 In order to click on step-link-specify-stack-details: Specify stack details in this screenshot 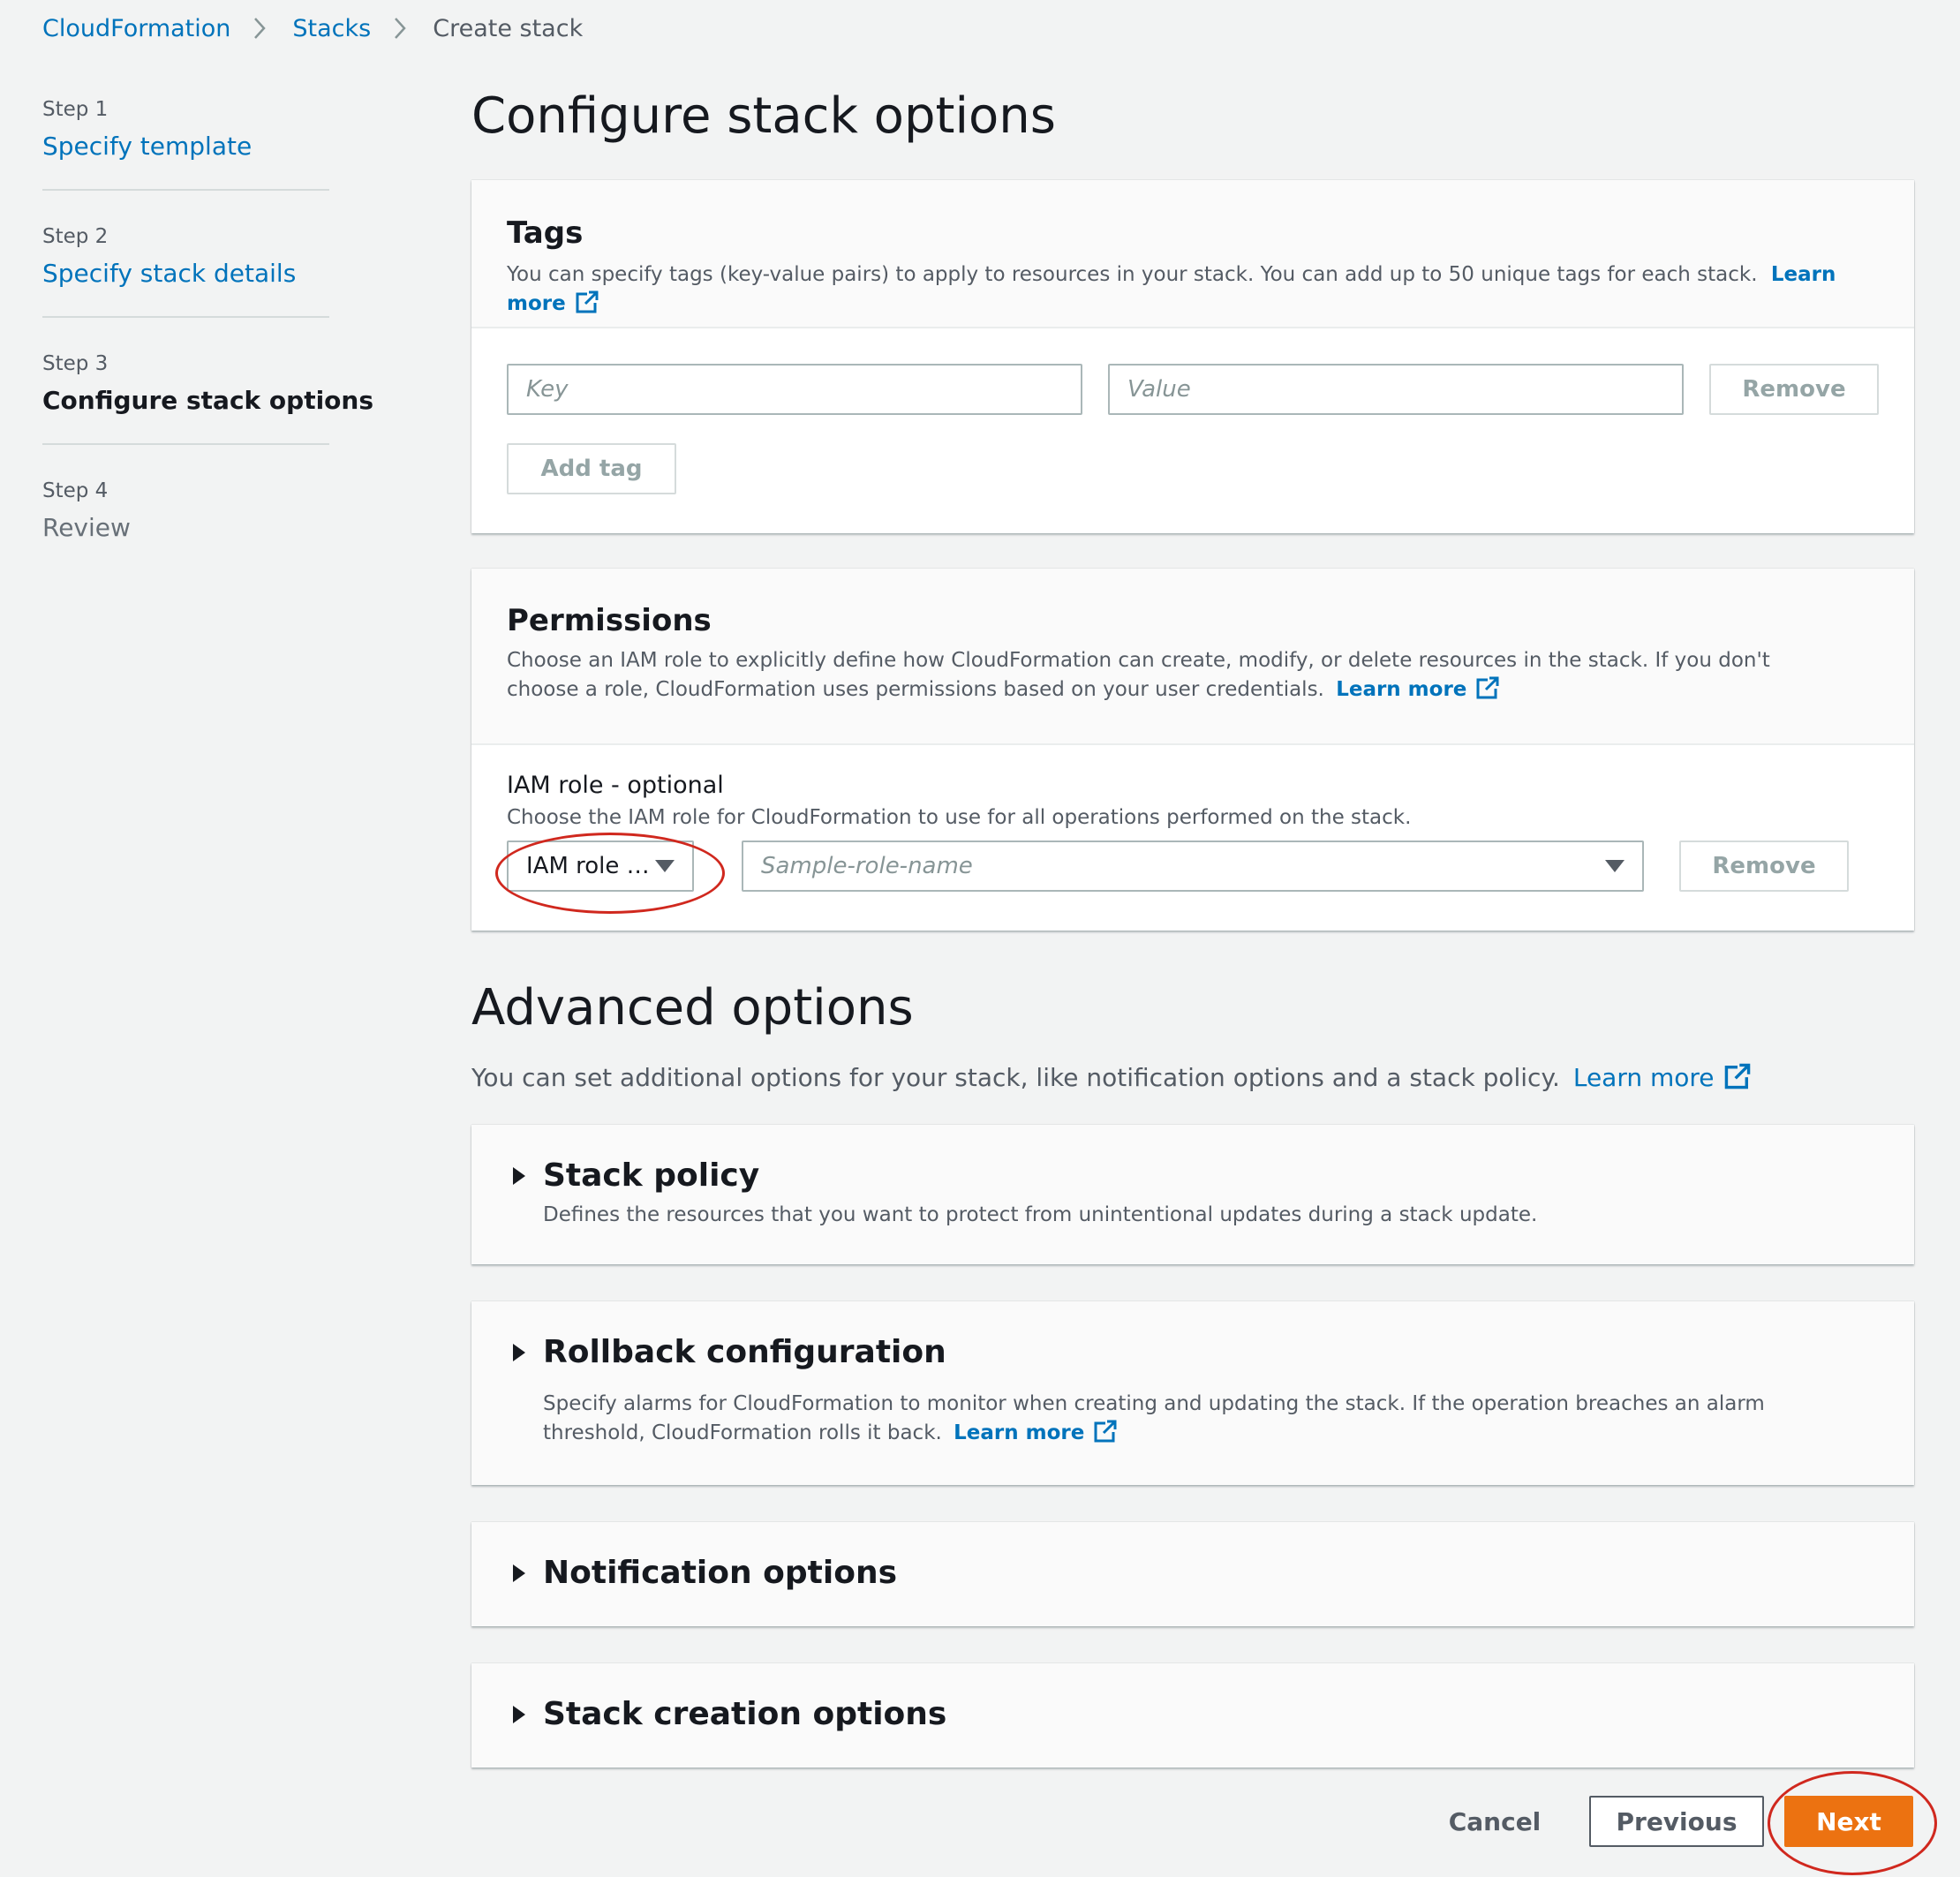, I will do `click(169, 273)`.